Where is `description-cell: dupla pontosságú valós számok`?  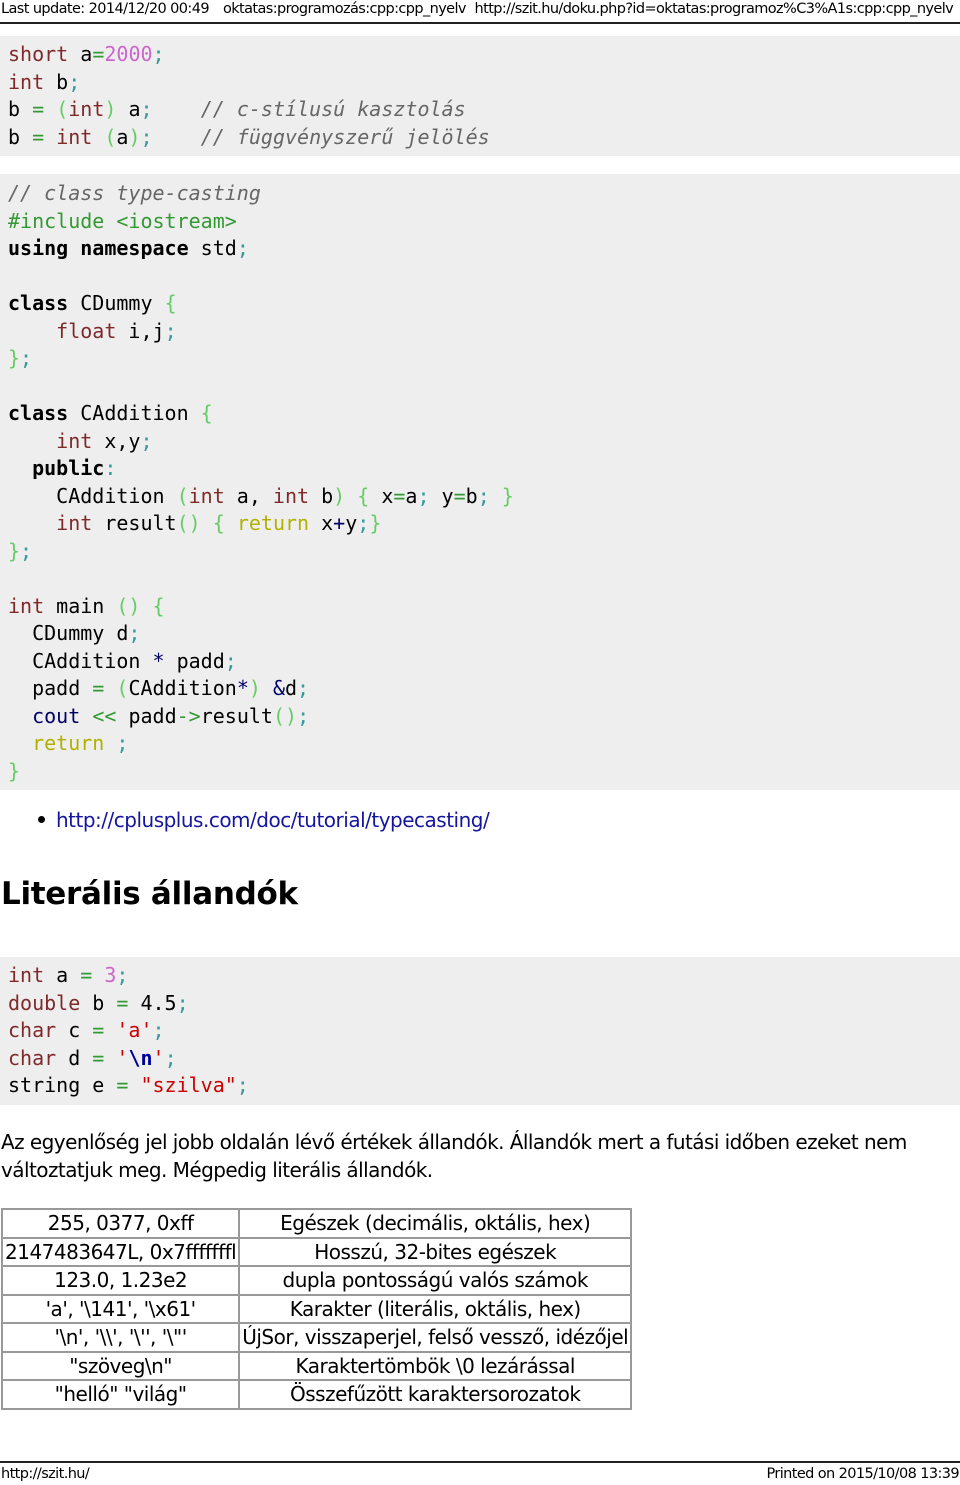
description-cell: dupla pontosságú valós számok is located at coordinates (435, 1280).